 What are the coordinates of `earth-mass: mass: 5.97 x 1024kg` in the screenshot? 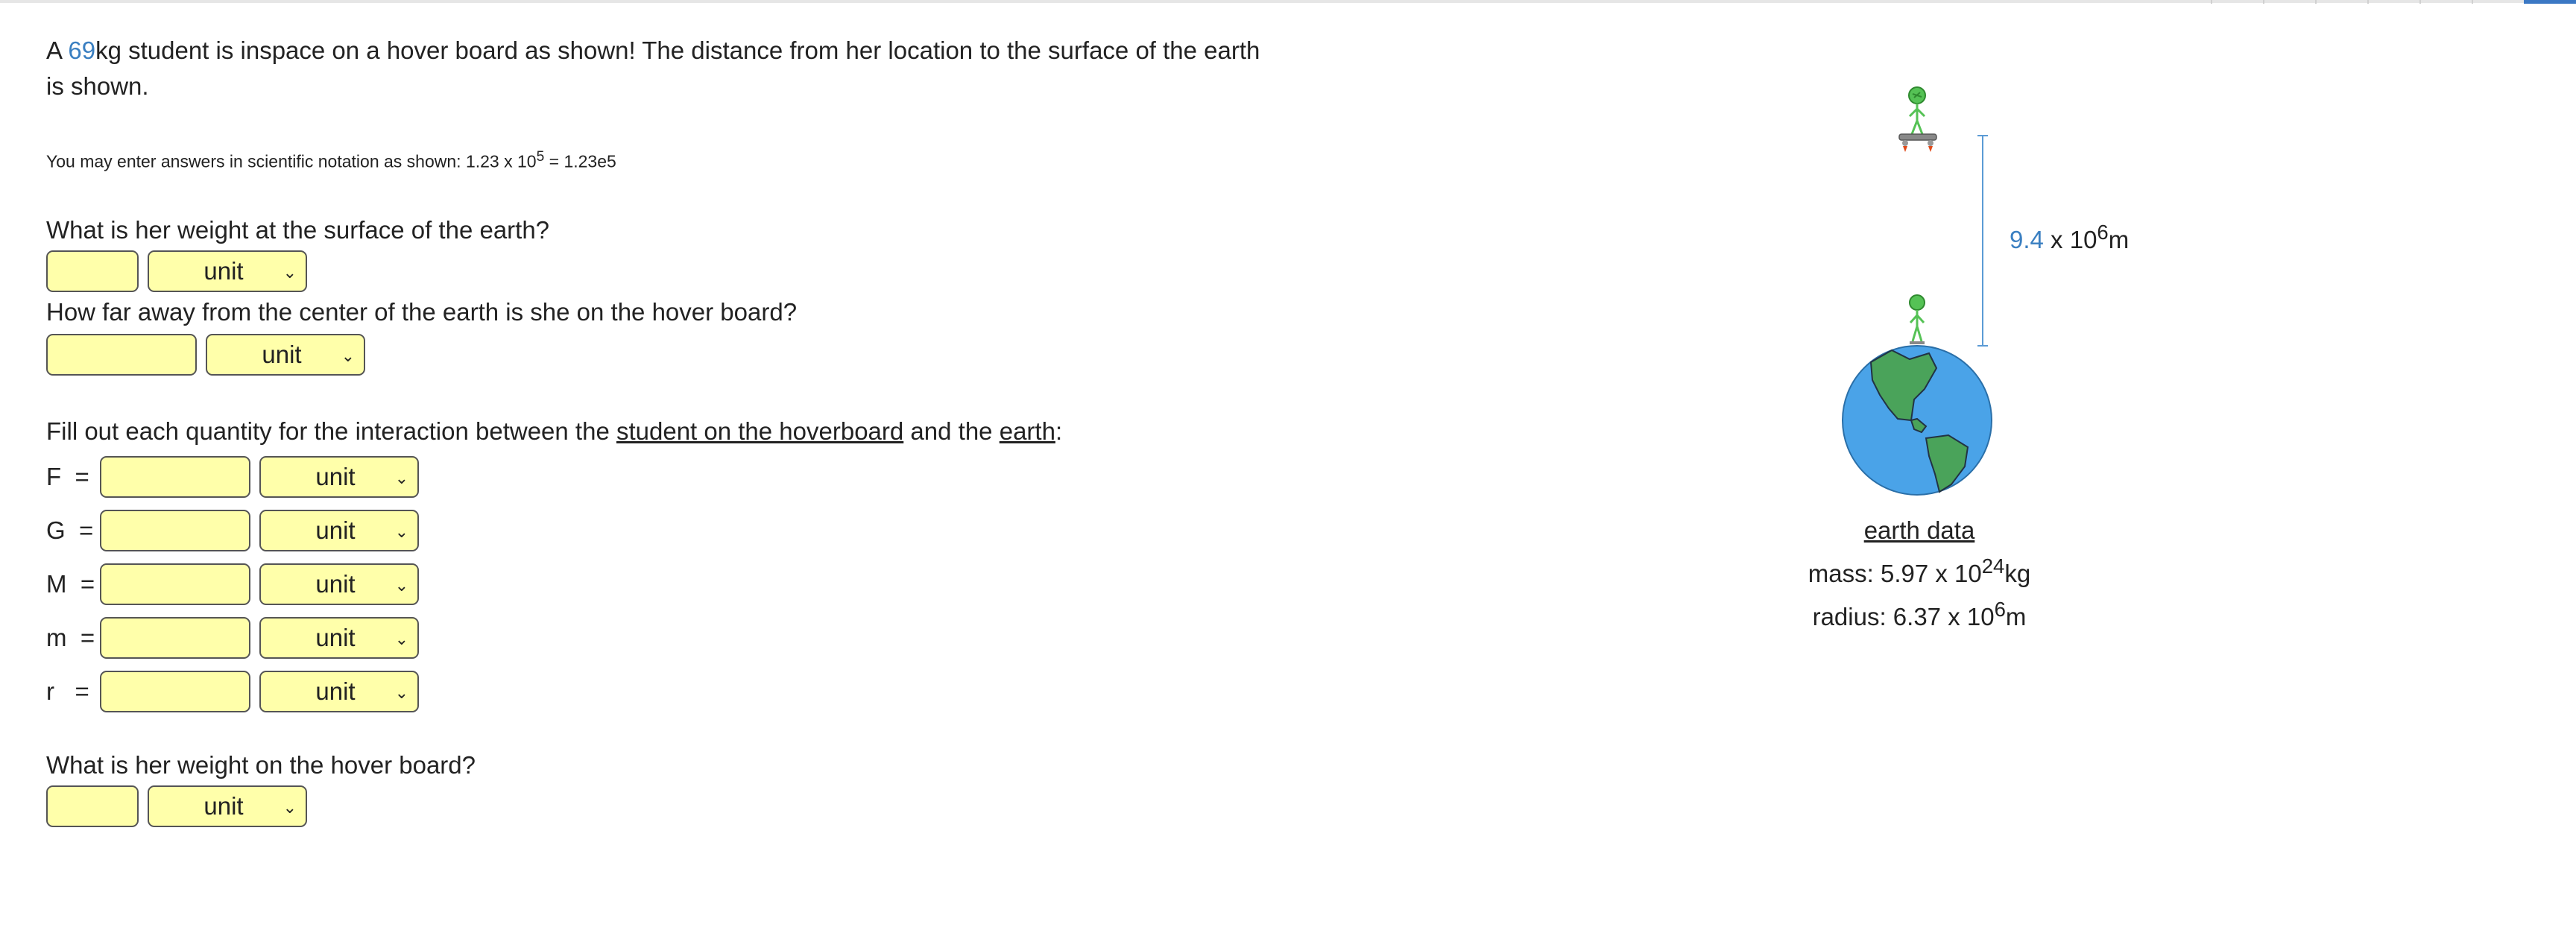 It's located at (1919, 570).